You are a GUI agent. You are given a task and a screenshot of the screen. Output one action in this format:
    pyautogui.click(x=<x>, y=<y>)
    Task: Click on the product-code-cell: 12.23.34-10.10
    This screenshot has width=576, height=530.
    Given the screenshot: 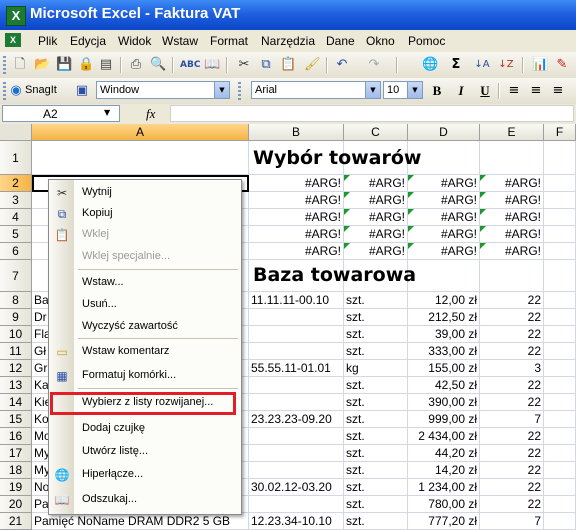 What is the action you would take?
    pyautogui.click(x=296, y=521)
    